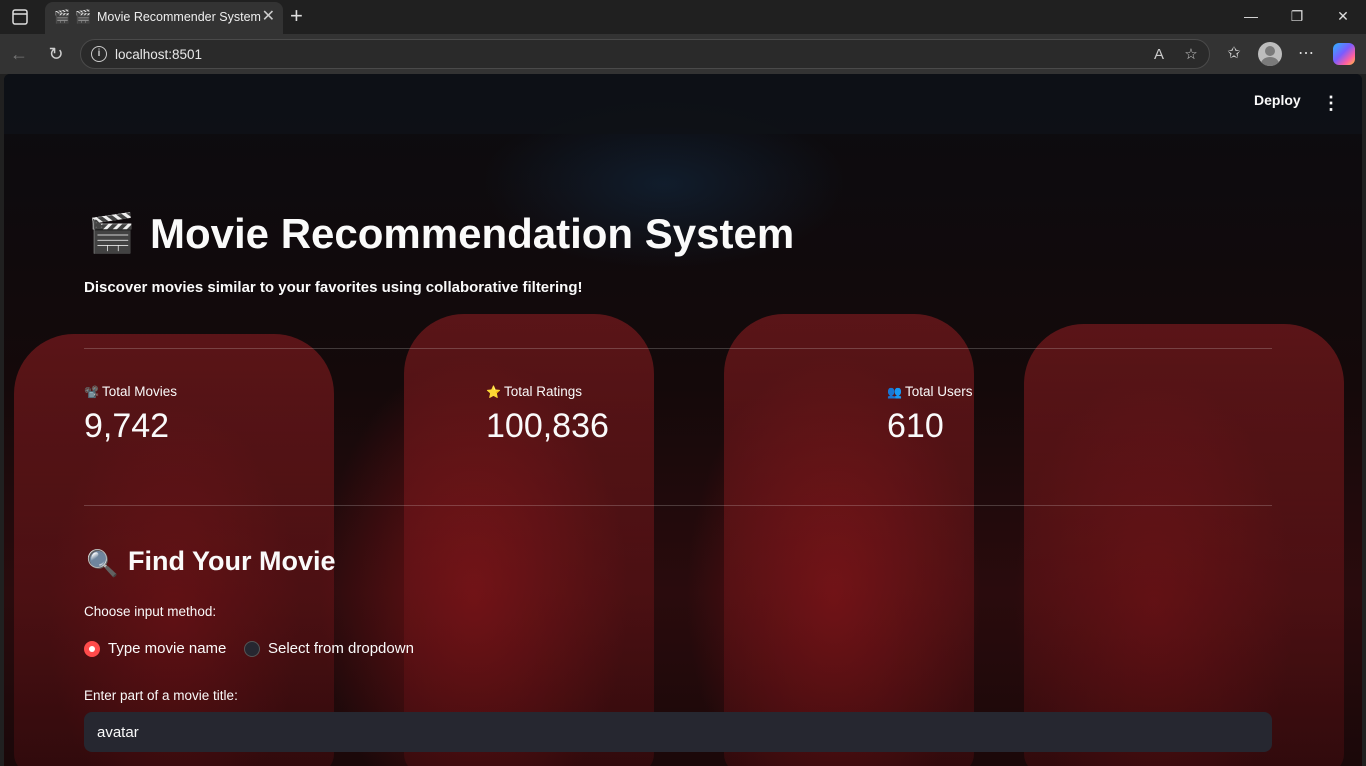  Describe the element at coordinates (268, 17) in the screenshot. I see `close-tab-icon: ✕` at that location.